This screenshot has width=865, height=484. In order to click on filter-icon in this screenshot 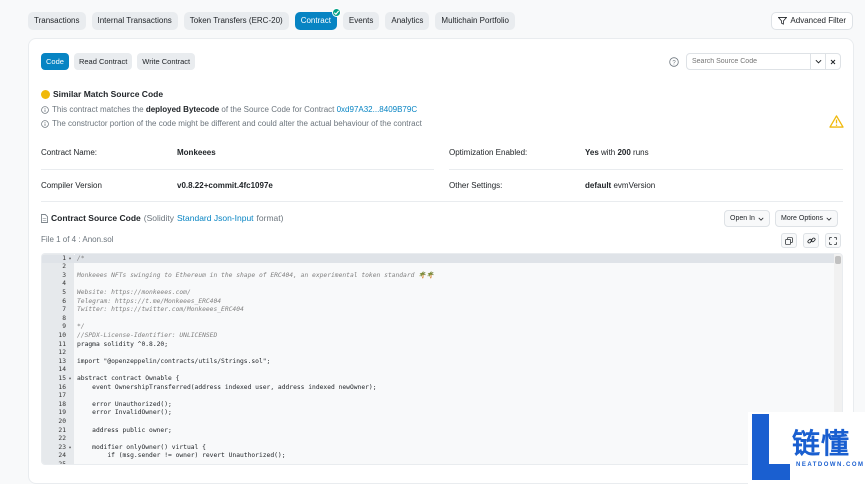, I will do `click(783, 21)`.